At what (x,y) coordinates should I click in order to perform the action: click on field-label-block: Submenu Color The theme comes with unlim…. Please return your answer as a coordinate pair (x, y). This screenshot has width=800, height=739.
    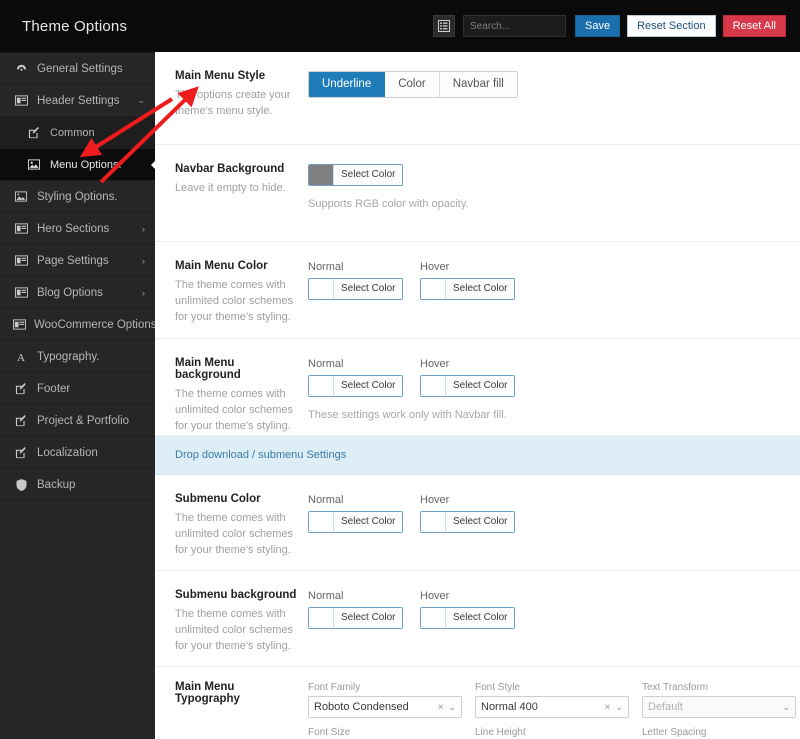
    Looking at the image, I should click on (241, 524).